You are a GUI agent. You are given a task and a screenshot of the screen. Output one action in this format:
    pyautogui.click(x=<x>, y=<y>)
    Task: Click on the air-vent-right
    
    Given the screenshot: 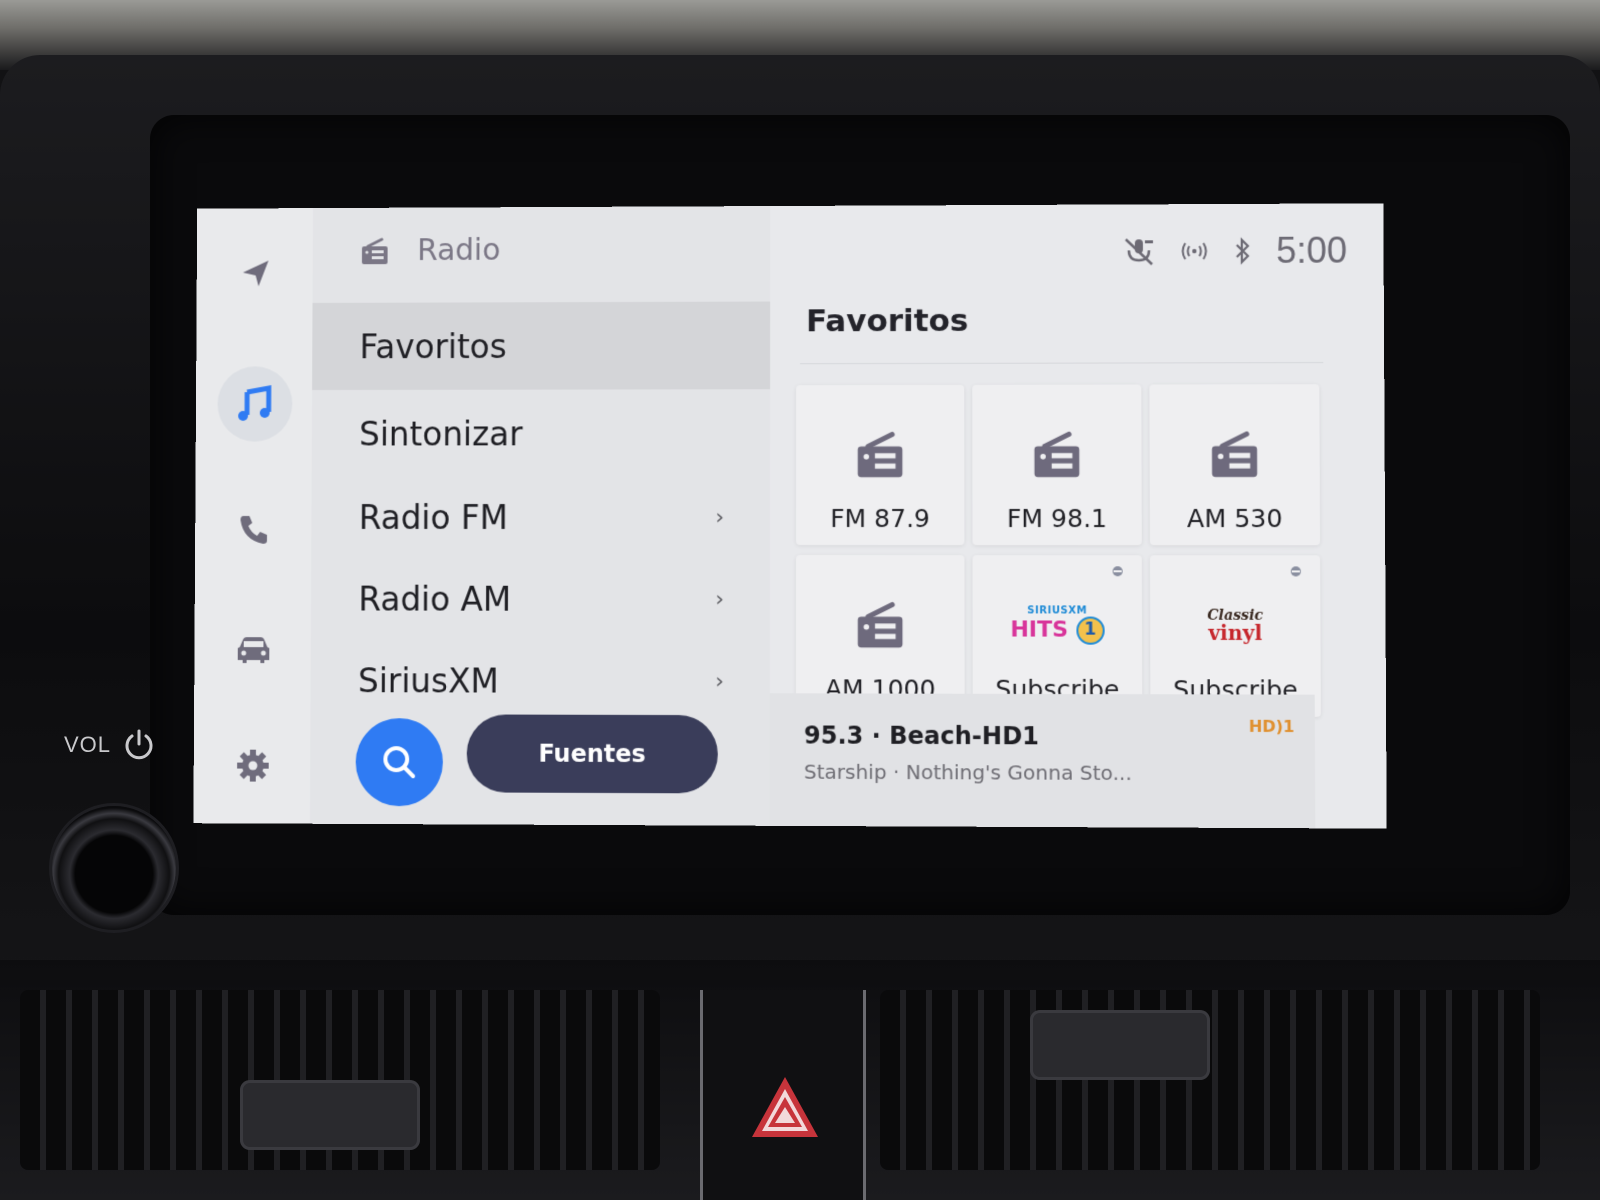 What is the action you would take?
    pyautogui.click(x=1210, y=1080)
    